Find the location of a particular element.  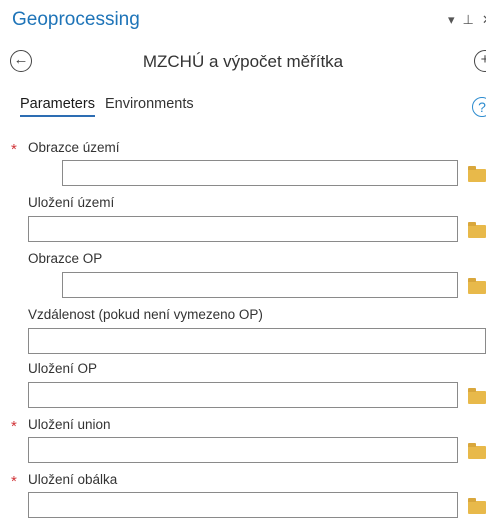

tool-title: MZCHÚ a výpočet měřítka is located at coordinates (243, 61).